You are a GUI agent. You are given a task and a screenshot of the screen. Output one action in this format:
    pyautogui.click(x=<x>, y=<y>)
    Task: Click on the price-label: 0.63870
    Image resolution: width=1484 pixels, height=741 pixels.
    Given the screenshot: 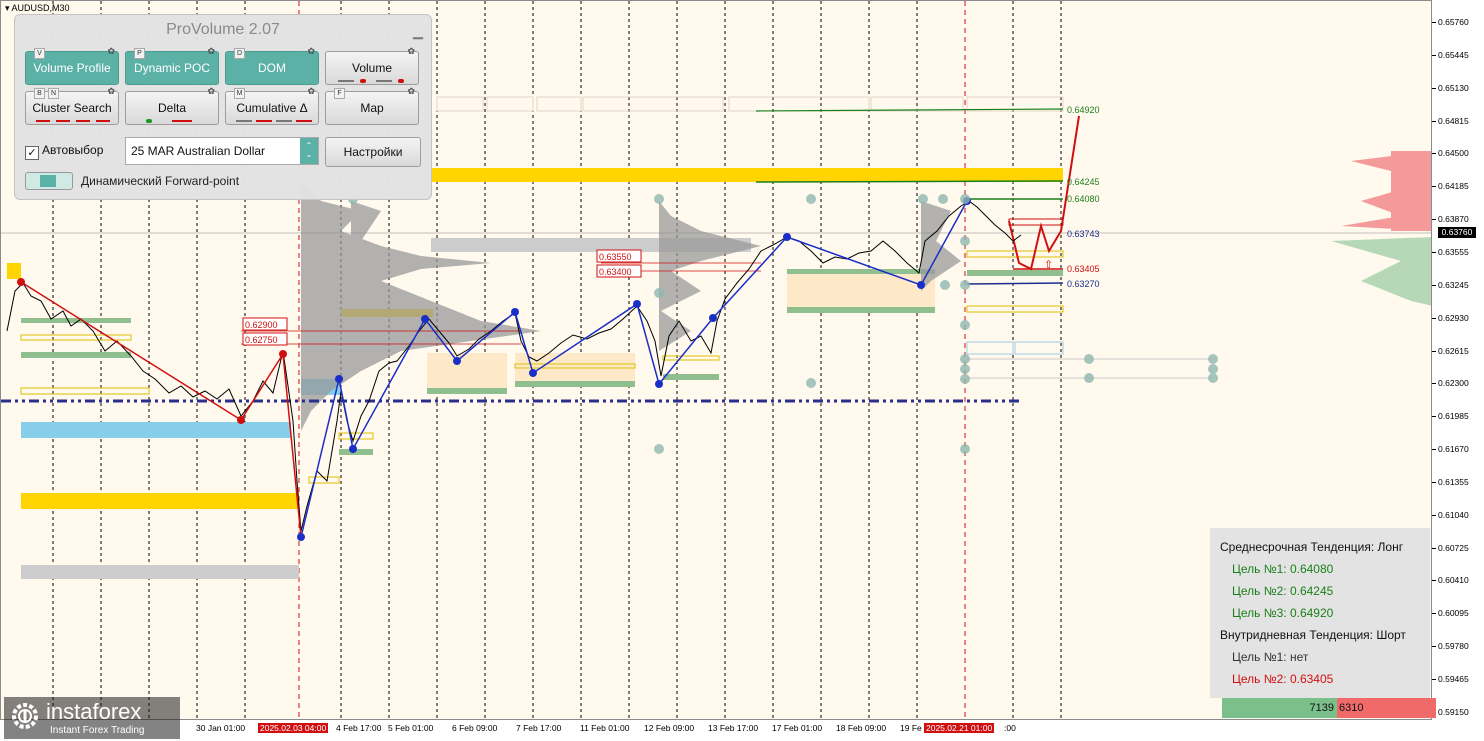 What is the action you would take?
    pyautogui.click(x=1453, y=219)
    